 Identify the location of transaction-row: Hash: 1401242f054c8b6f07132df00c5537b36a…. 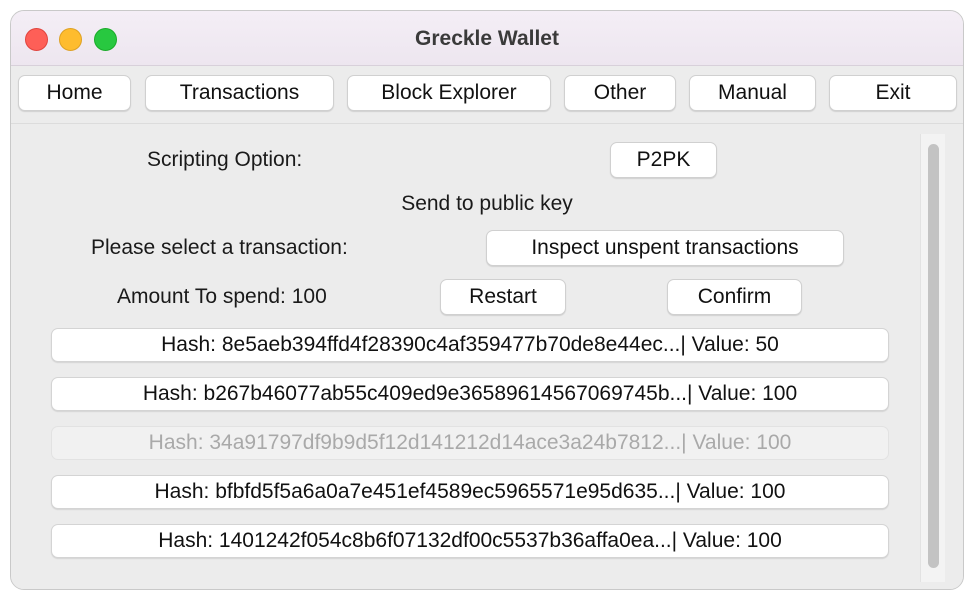
(470, 541).